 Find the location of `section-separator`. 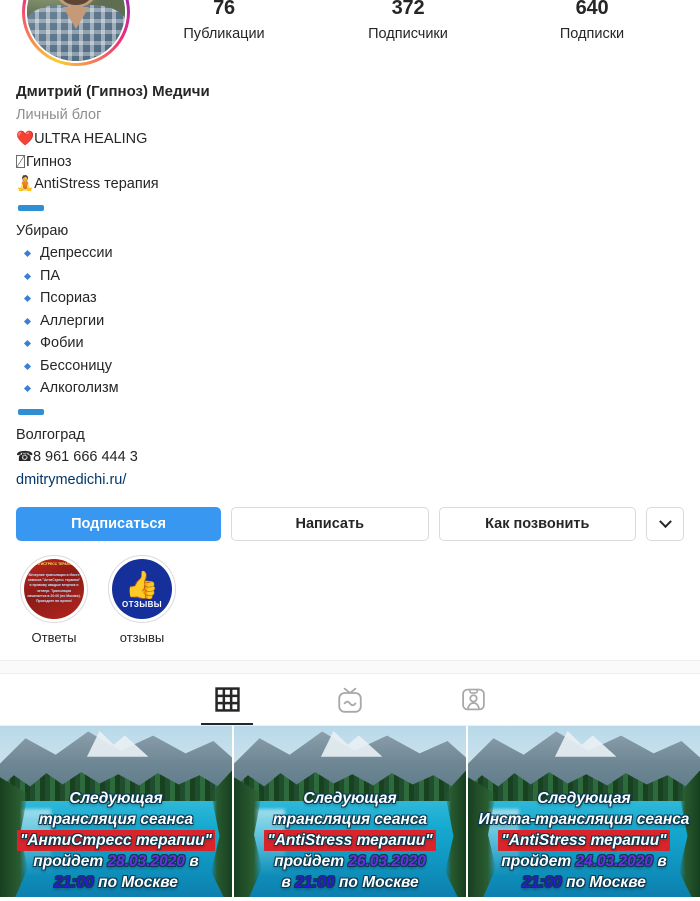

section-separator is located at coordinates (350, 667).